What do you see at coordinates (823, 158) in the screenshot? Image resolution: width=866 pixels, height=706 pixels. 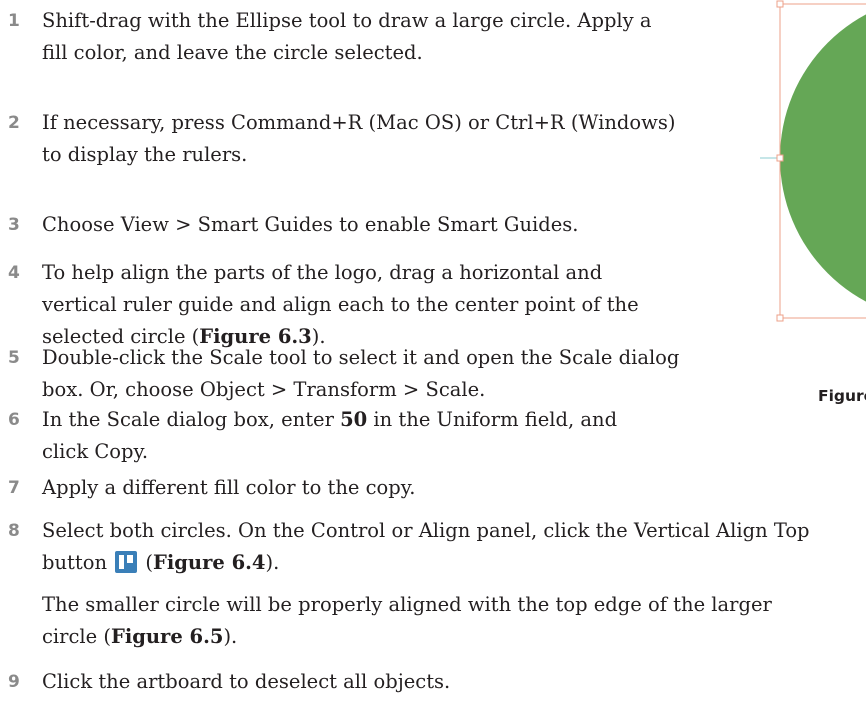 I see `large-circle` at bounding box center [823, 158].